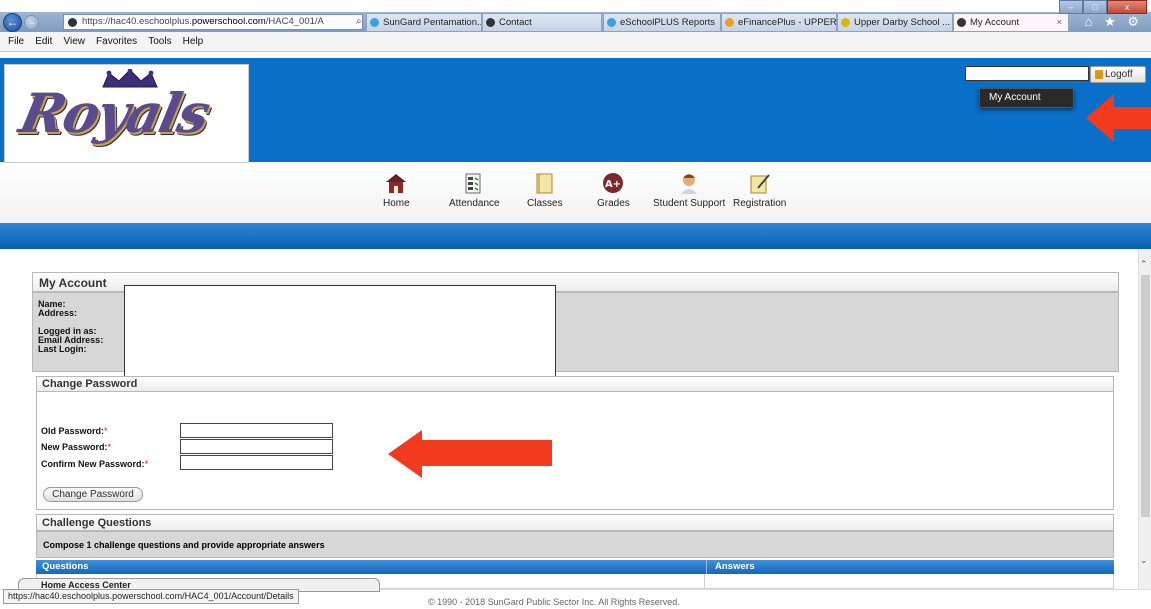 This screenshot has width=1151, height=609. I want to click on nav-label: Student Support, so click(689, 203).